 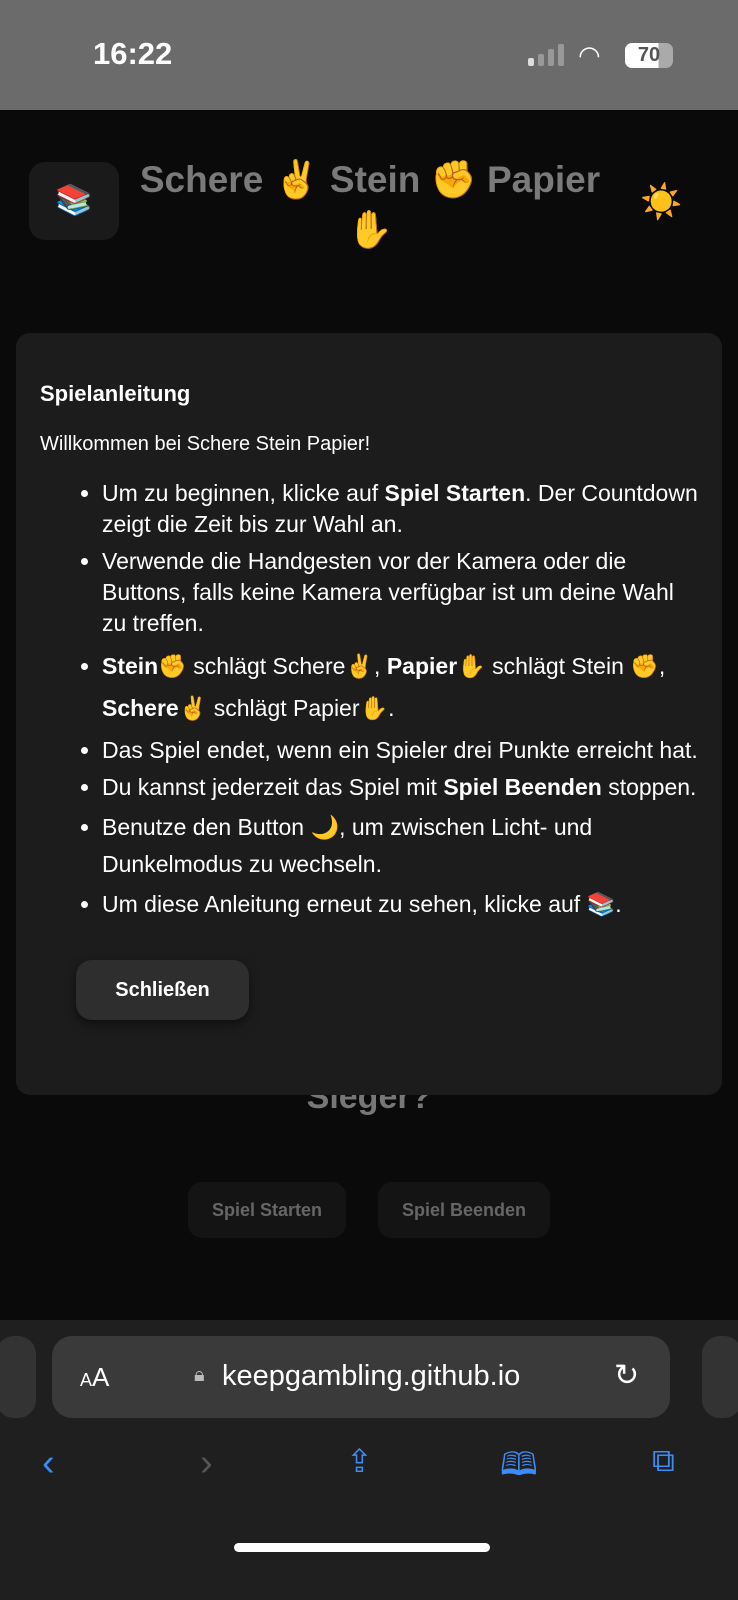 I want to click on url-text: keepgambling.github.io, so click(x=371, y=1376).